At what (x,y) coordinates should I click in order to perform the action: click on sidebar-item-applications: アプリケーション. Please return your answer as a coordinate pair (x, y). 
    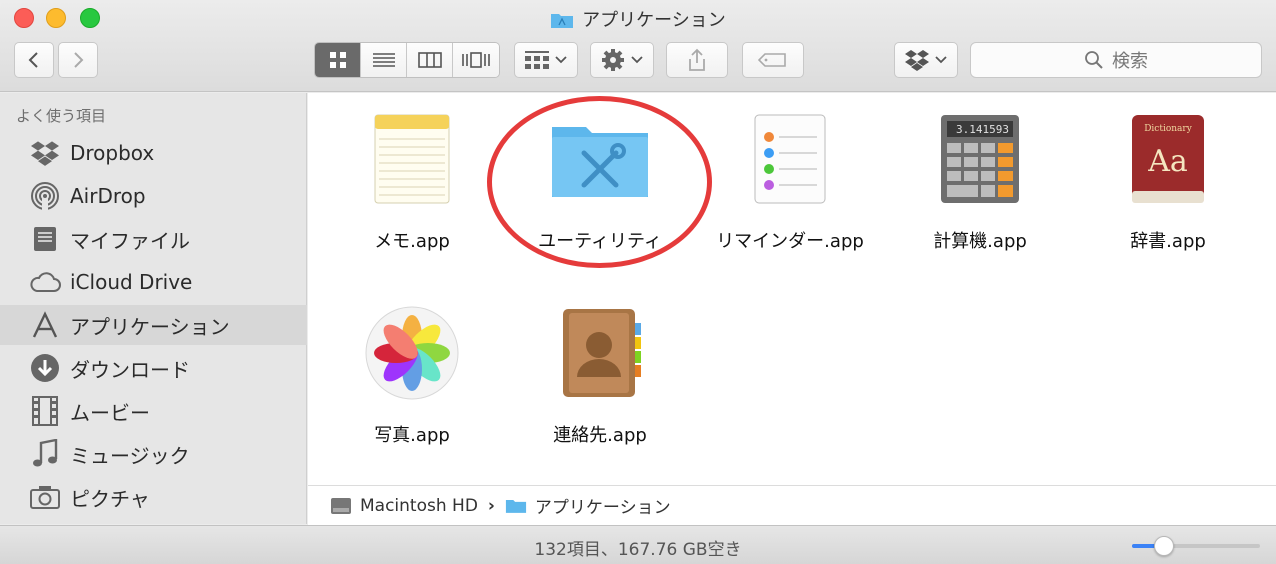
    Looking at the image, I should click on (153, 325).